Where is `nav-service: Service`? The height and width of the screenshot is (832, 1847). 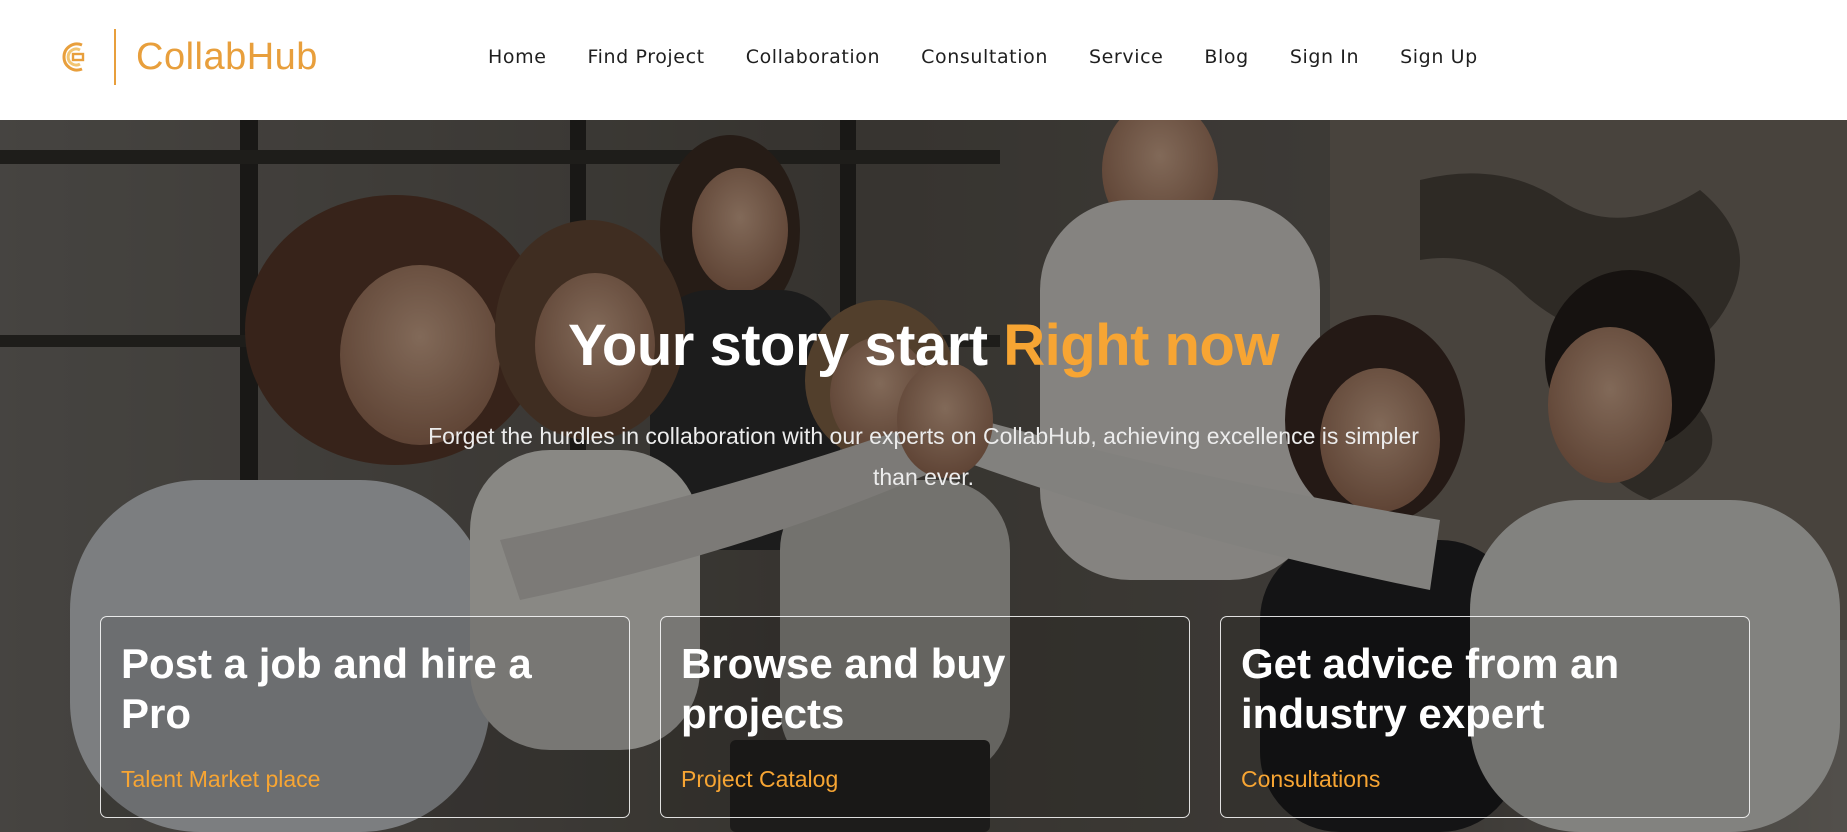 nav-service: Service is located at coordinates (1126, 57).